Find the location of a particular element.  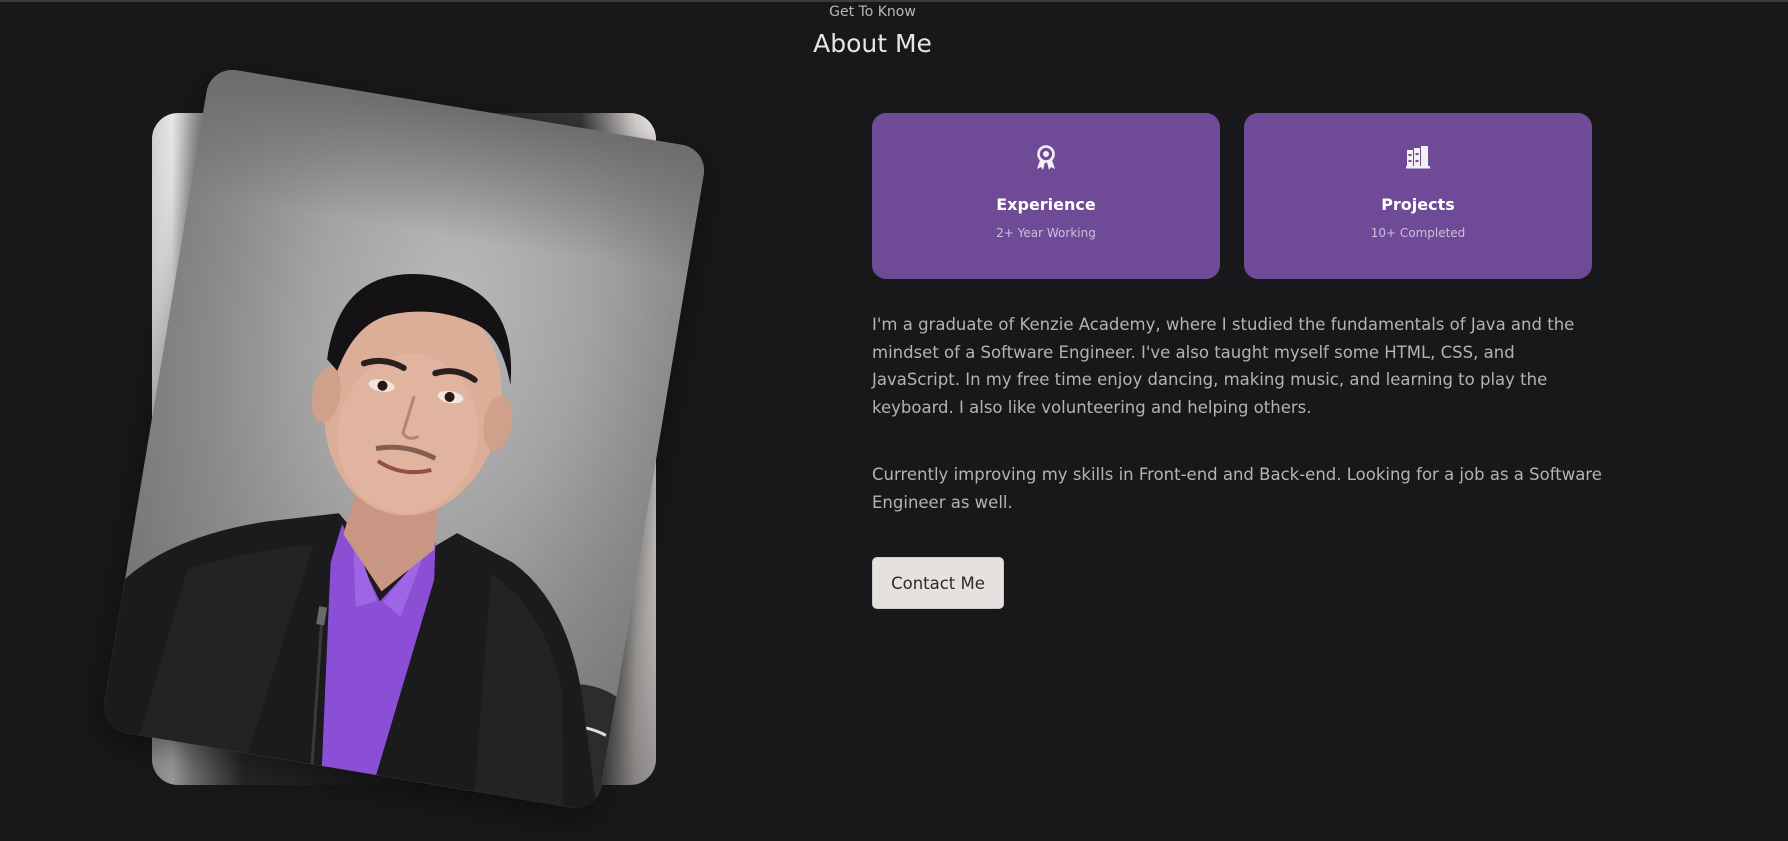

projects-card: Projects 10+ Completed is located at coordinates (1418, 196).